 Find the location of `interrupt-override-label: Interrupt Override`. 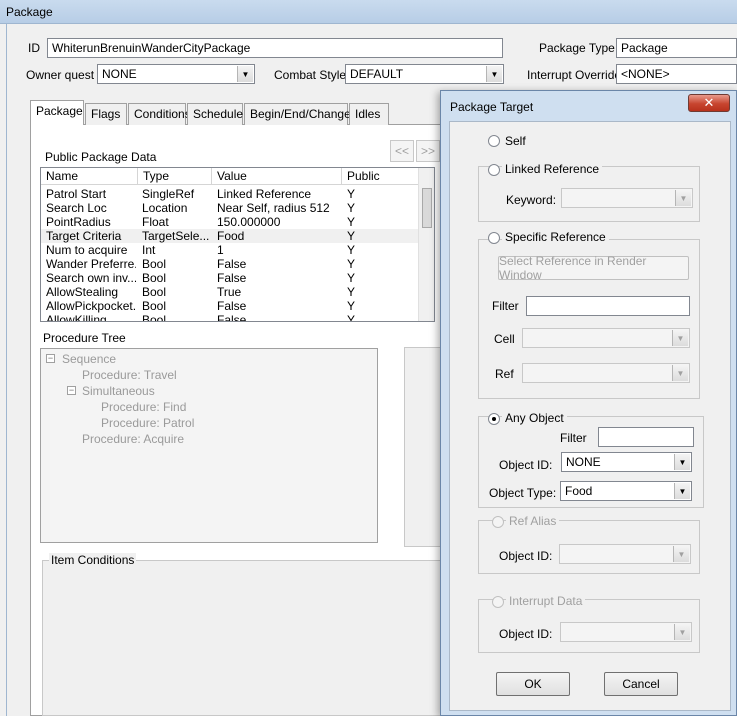

interrupt-override-label: Interrupt Override is located at coordinates (574, 75).